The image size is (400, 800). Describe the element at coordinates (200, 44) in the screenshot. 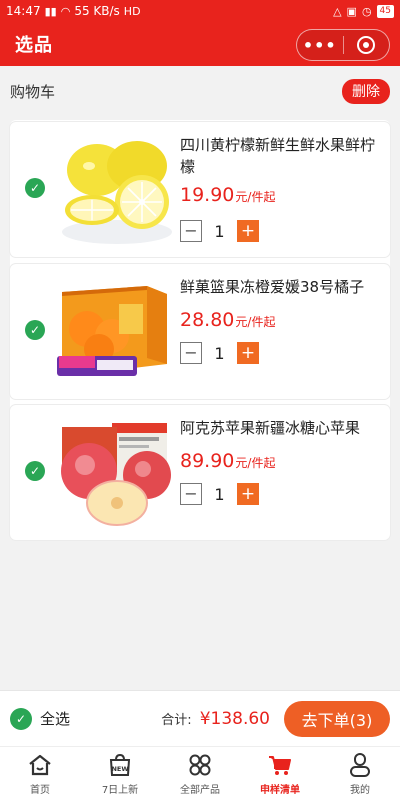

I see `title-bar: 选品 •••` at that location.